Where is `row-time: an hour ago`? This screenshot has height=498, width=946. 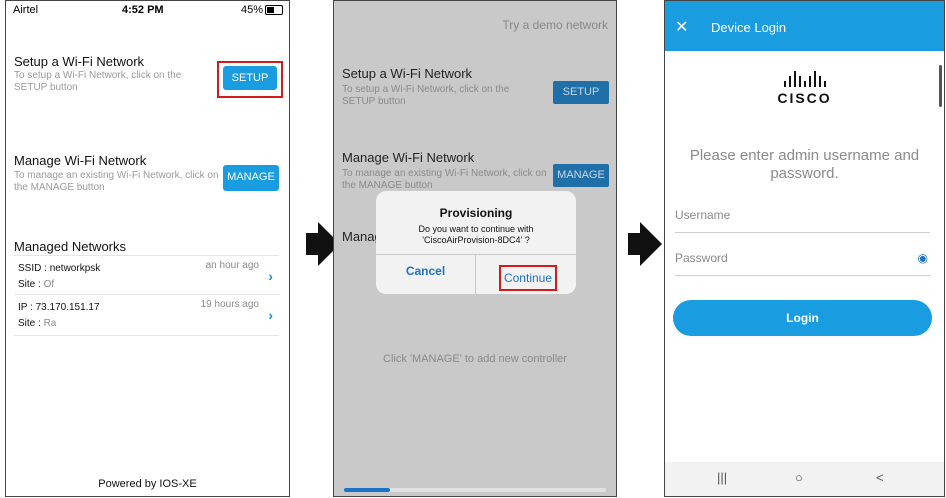 row-time: an hour ago is located at coordinates (232, 265).